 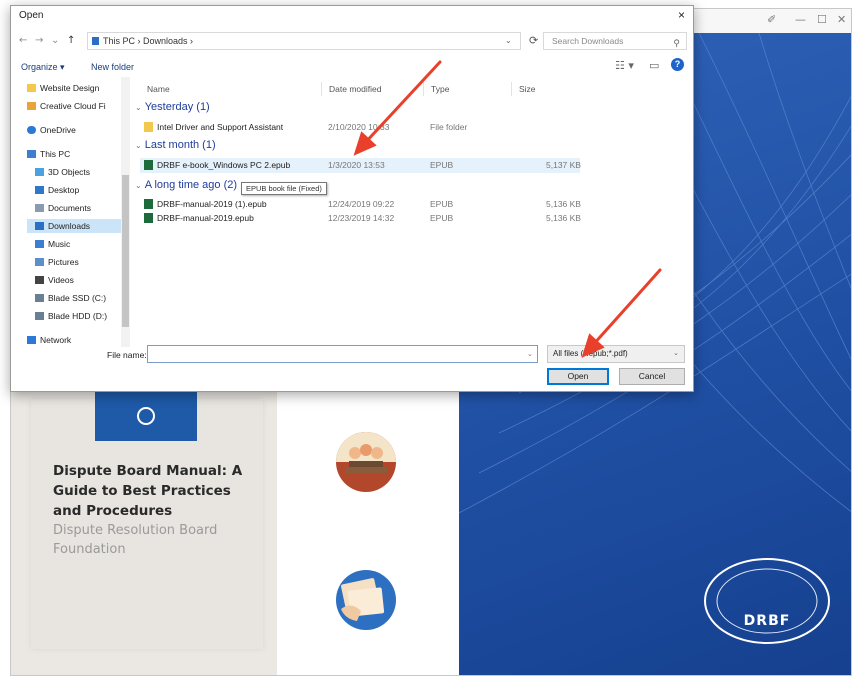 I want to click on file-date: 2/10/2020 10:33, so click(x=359, y=127).